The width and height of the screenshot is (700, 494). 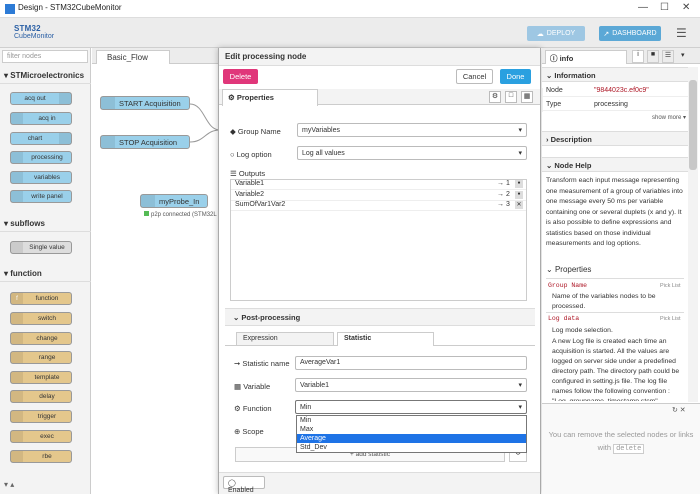 I want to click on palette-node-exec: exec, so click(x=41, y=436).